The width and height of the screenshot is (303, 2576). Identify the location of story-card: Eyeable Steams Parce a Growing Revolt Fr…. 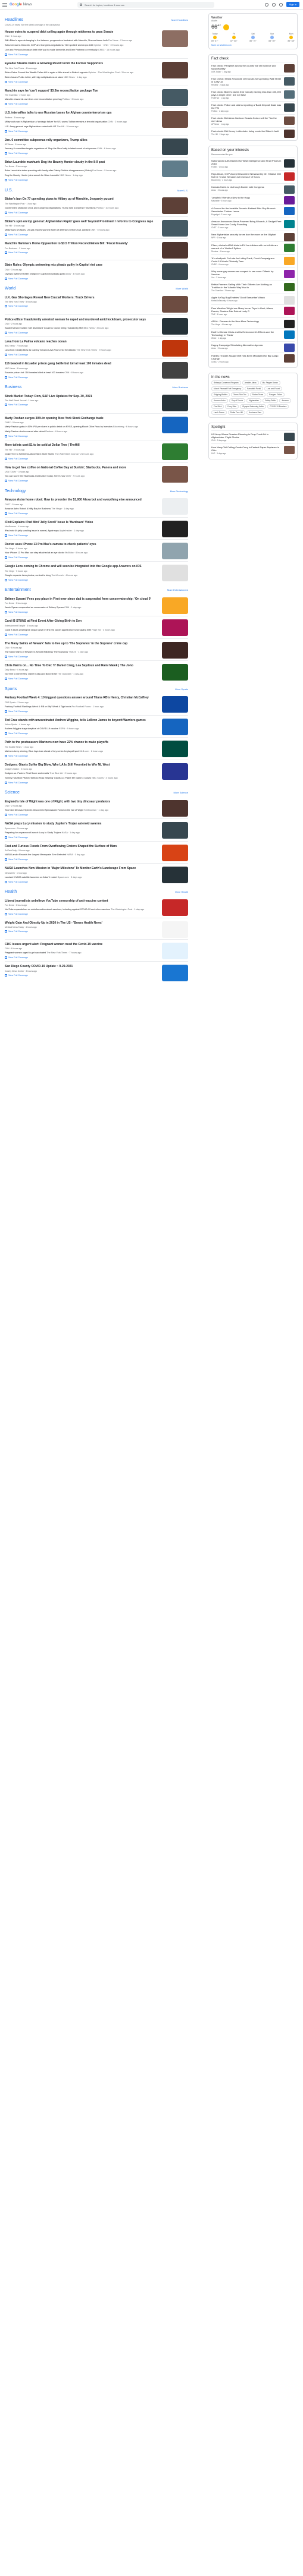
(96, 71).